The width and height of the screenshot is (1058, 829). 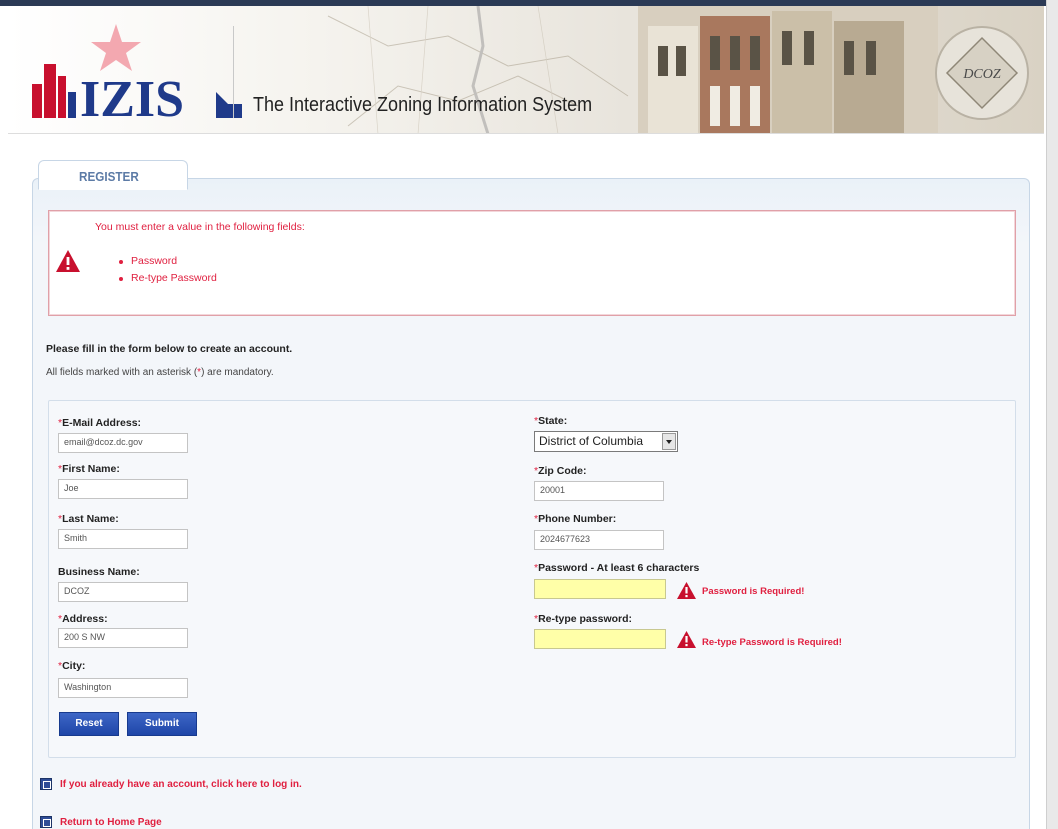 What do you see at coordinates (83, 619) in the screenshot?
I see `address-label: *Address:` at bounding box center [83, 619].